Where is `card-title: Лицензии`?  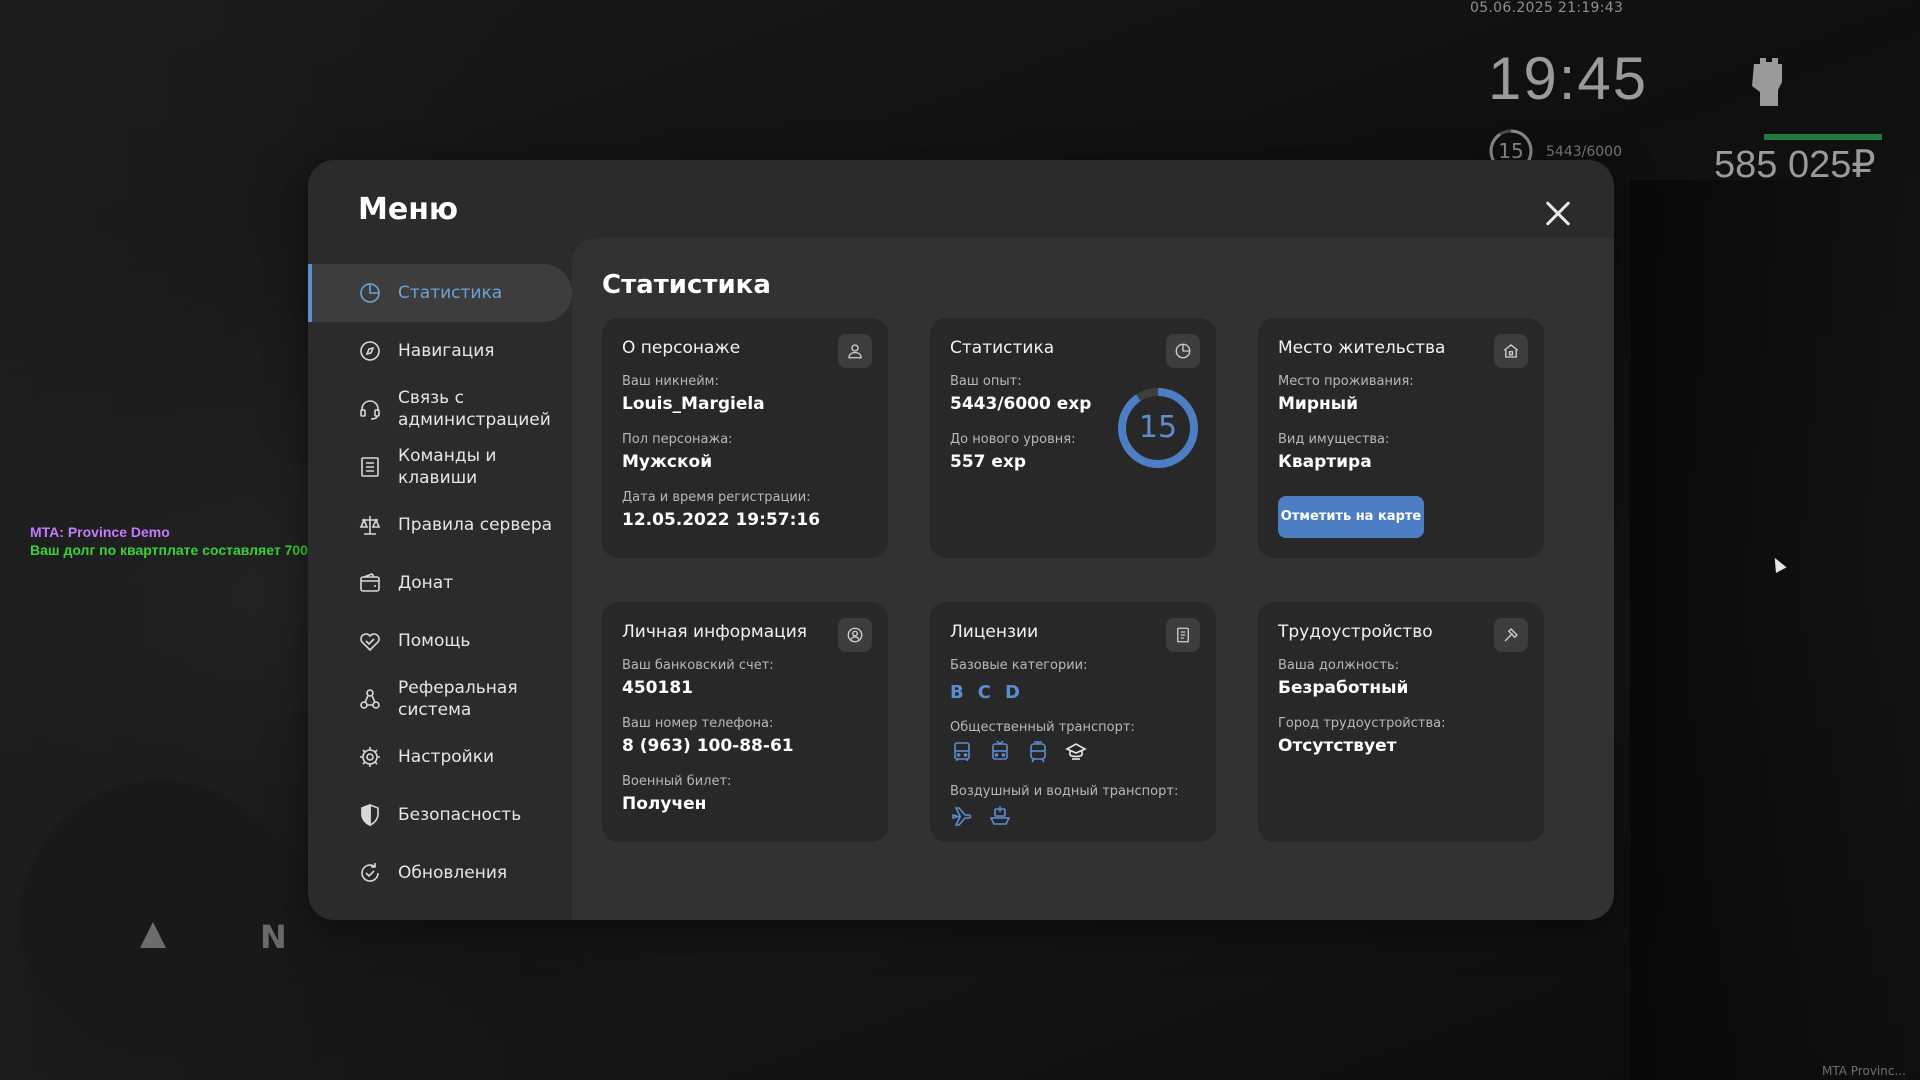
card-title: Лицензии is located at coordinates (994, 632).